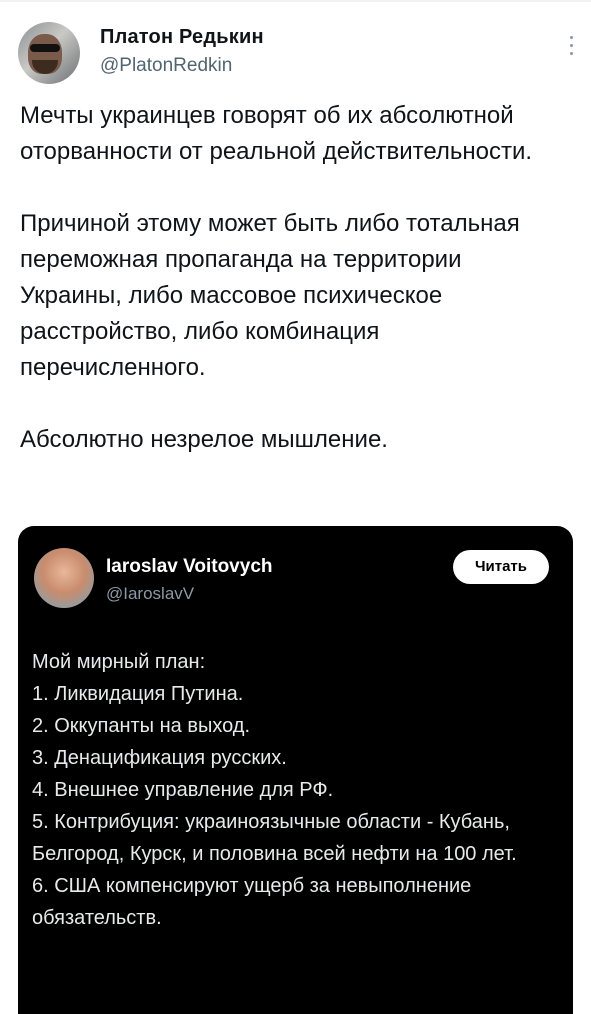 The width and height of the screenshot is (591, 1014). What do you see at coordinates (159, 758) in the screenshot?
I see `quoted-line: 3. Денацификация русских.` at bounding box center [159, 758].